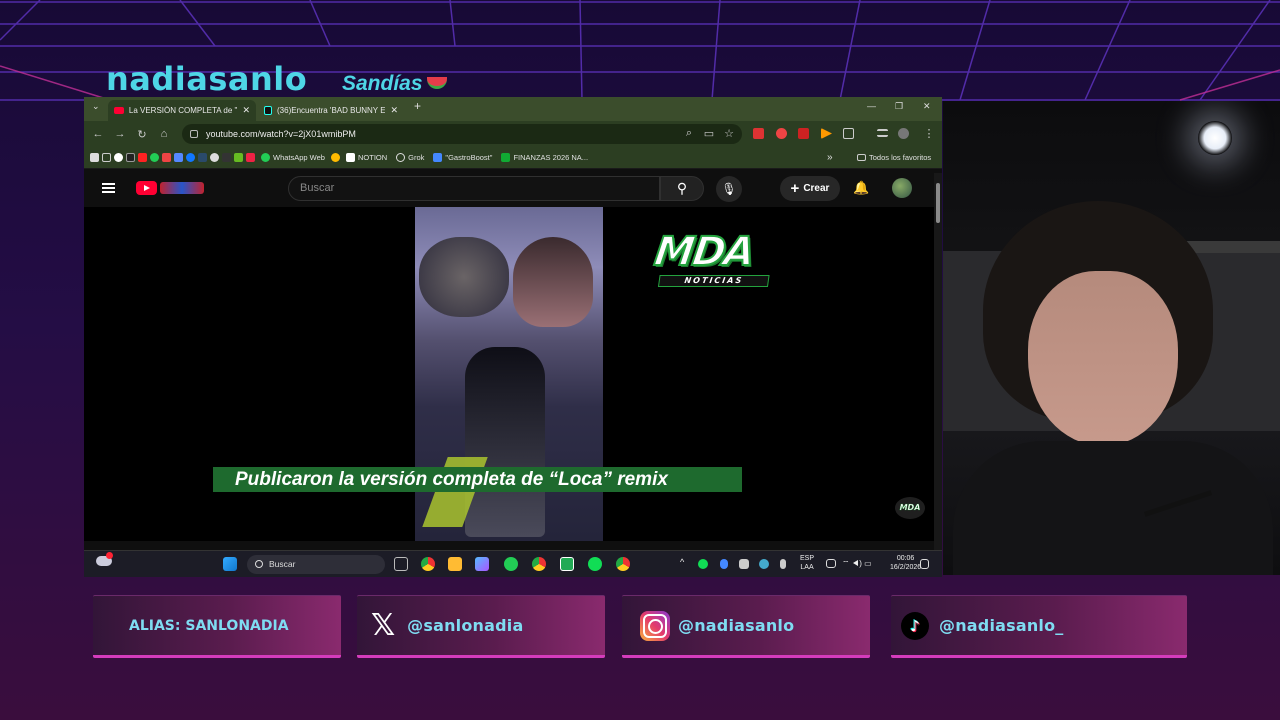 Image resolution: width=1280 pixels, height=720 pixels. I want to click on google-icon, so click(118, 157).